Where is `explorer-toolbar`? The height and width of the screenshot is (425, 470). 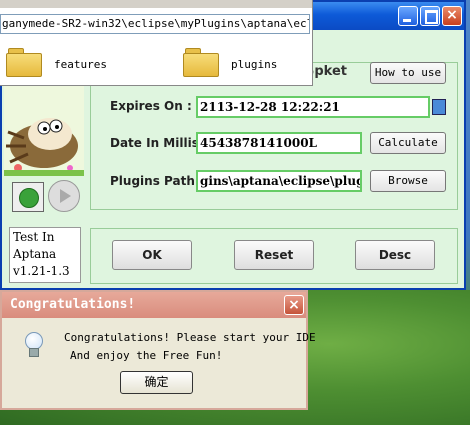
explorer-toolbar is located at coordinates (156, 4).